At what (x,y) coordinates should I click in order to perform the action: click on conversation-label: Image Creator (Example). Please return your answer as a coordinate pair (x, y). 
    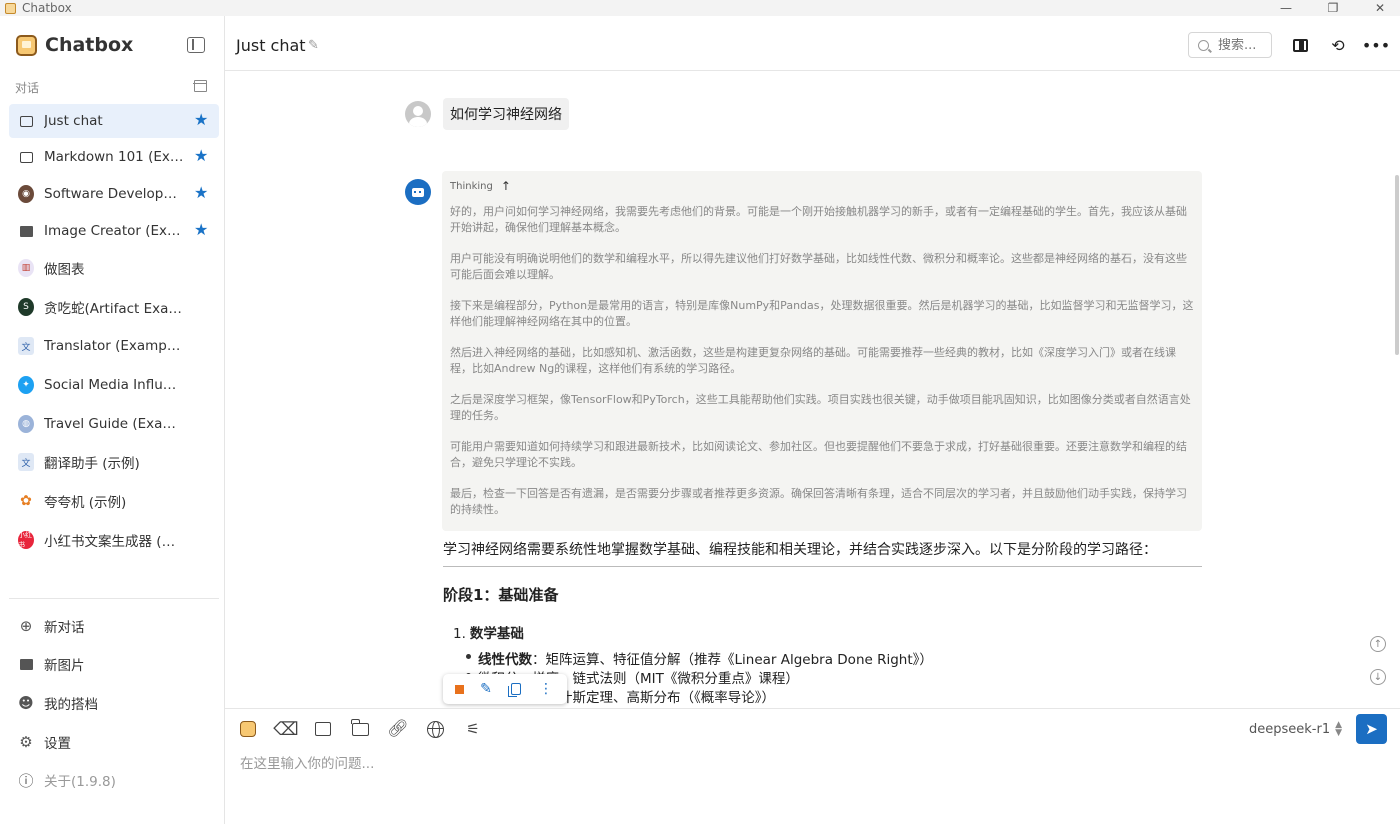
    Looking at the image, I should click on (114, 231).